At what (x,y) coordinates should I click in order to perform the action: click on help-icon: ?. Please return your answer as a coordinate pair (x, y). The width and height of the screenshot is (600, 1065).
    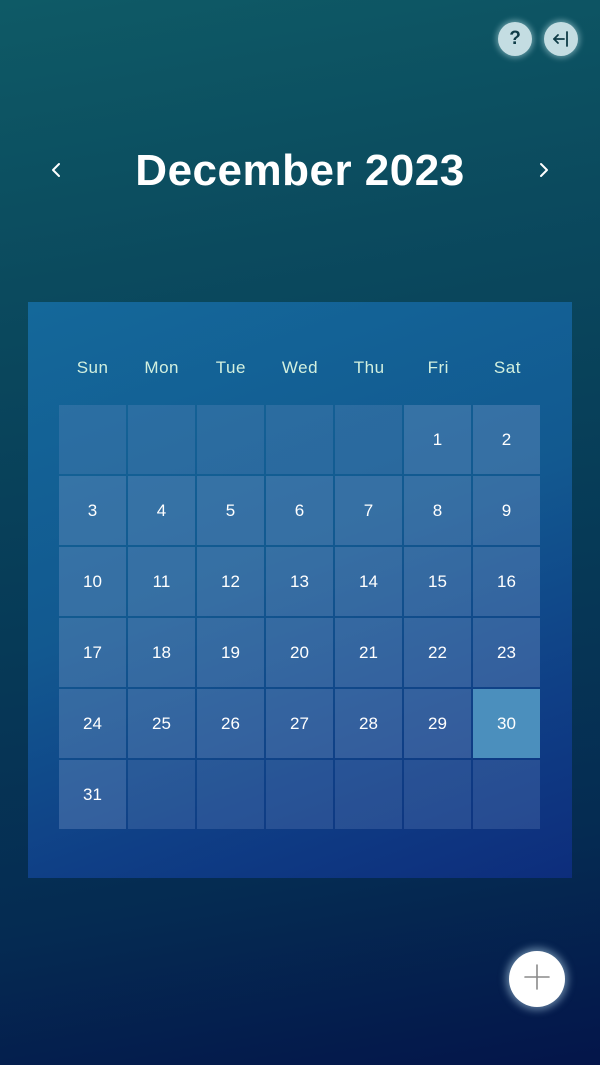
    Looking at the image, I should click on (515, 38).